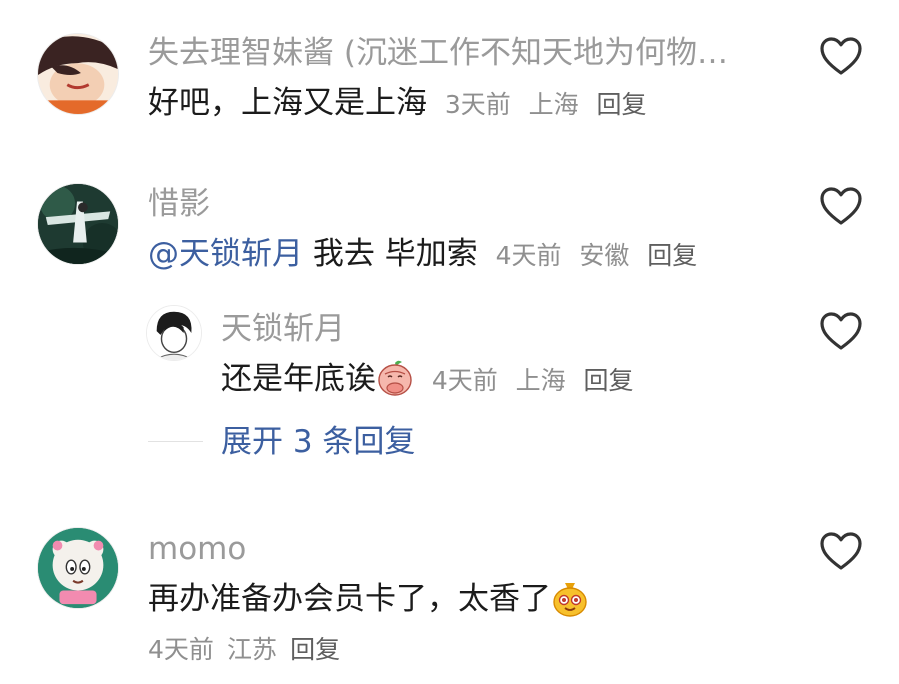 Image resolution: width=899 pixels, height=684 pixels. What do you see at coordinates (395, 378) in the screenshot?
I see `peach-bow-emoji-icon` at bounding box center [395, 378].